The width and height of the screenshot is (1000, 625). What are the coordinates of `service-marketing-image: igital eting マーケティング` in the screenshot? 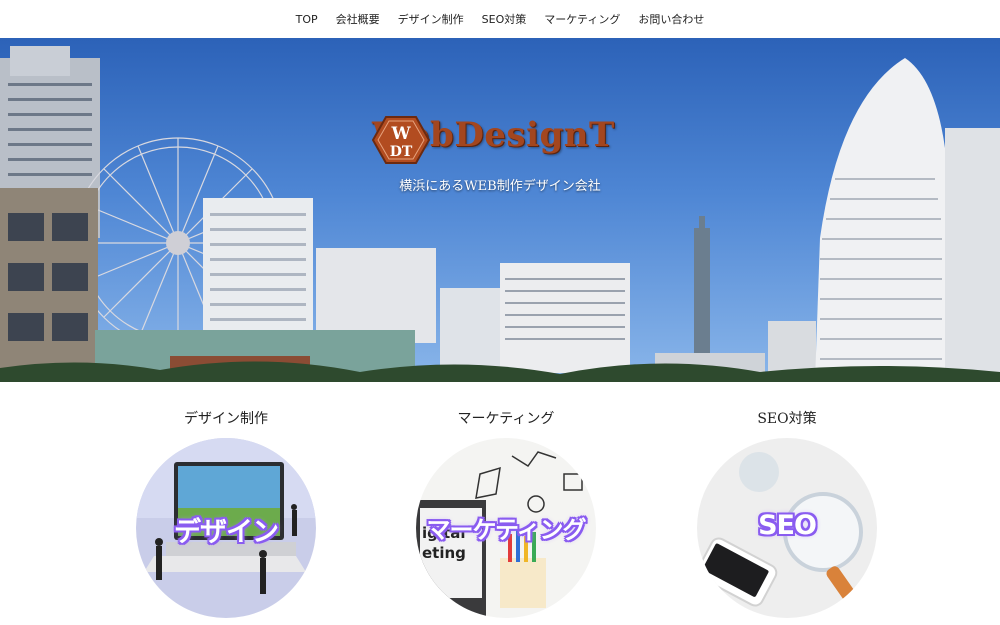 It's located at (506, 528).